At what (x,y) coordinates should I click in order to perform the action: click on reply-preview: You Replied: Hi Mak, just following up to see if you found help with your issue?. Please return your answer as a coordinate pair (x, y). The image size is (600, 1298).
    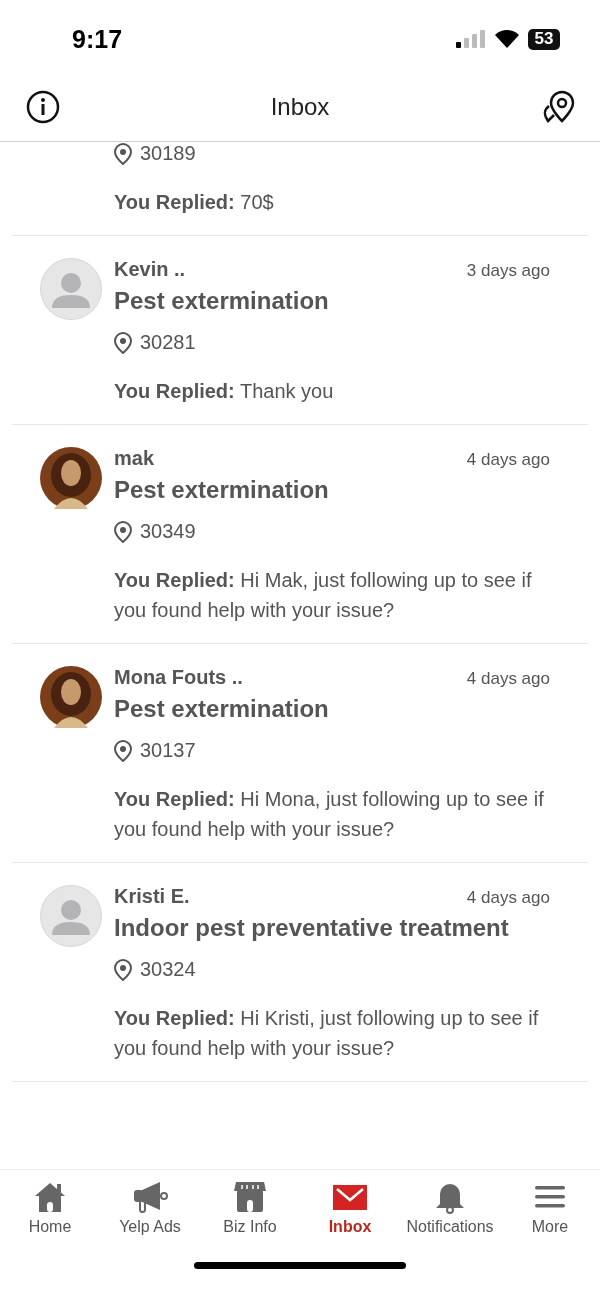
    Looking at the image, I should click on (323, 595).